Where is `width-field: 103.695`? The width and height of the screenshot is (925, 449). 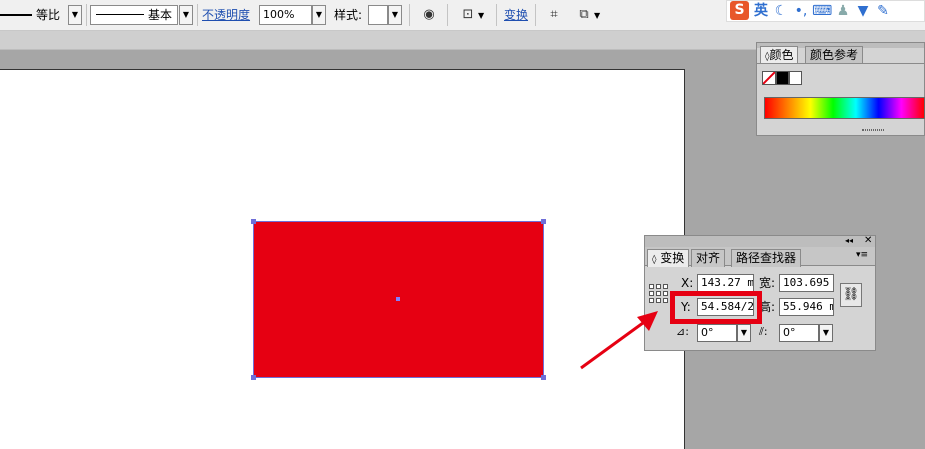 width-field: 103.695 is located at coordinates (806, 283).